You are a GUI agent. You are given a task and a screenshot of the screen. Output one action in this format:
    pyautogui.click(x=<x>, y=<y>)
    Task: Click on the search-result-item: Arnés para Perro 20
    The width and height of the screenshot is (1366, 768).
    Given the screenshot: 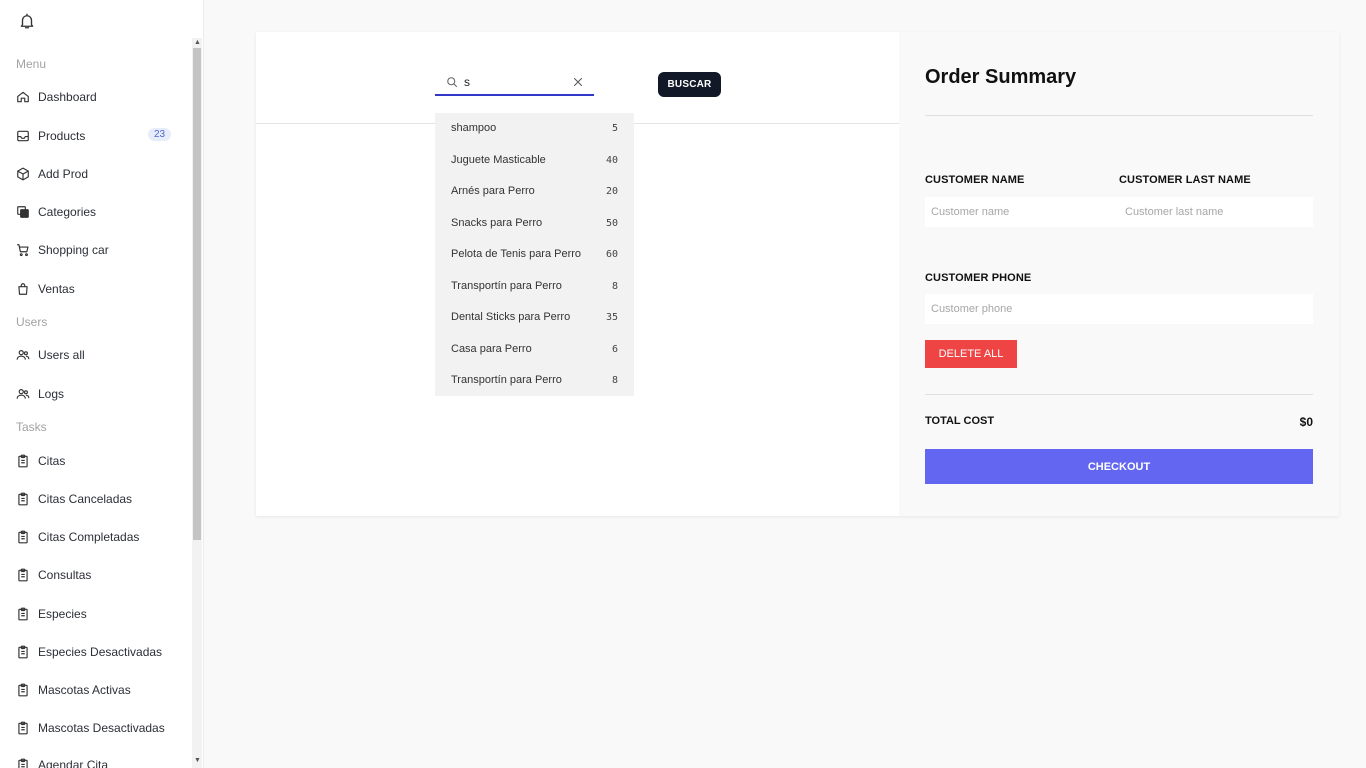 What is the action you would take?
    pyautogui.click(x=534, y=191)
    